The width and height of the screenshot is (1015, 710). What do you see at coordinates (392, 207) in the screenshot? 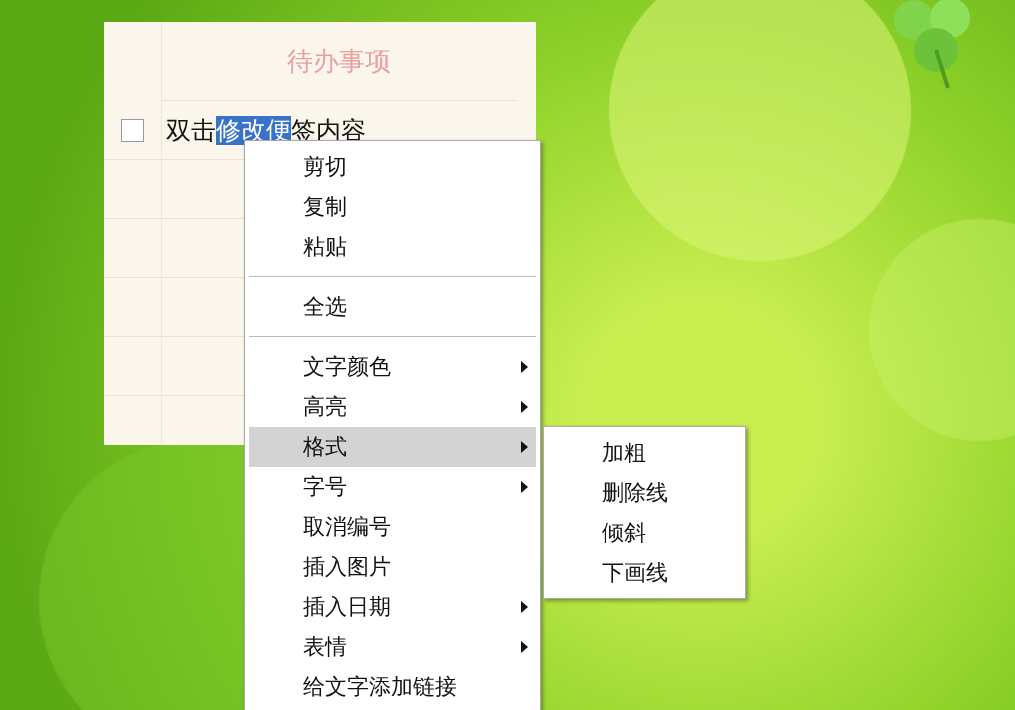
I see `menu-item: 复制` at bounding box center [392, 207].